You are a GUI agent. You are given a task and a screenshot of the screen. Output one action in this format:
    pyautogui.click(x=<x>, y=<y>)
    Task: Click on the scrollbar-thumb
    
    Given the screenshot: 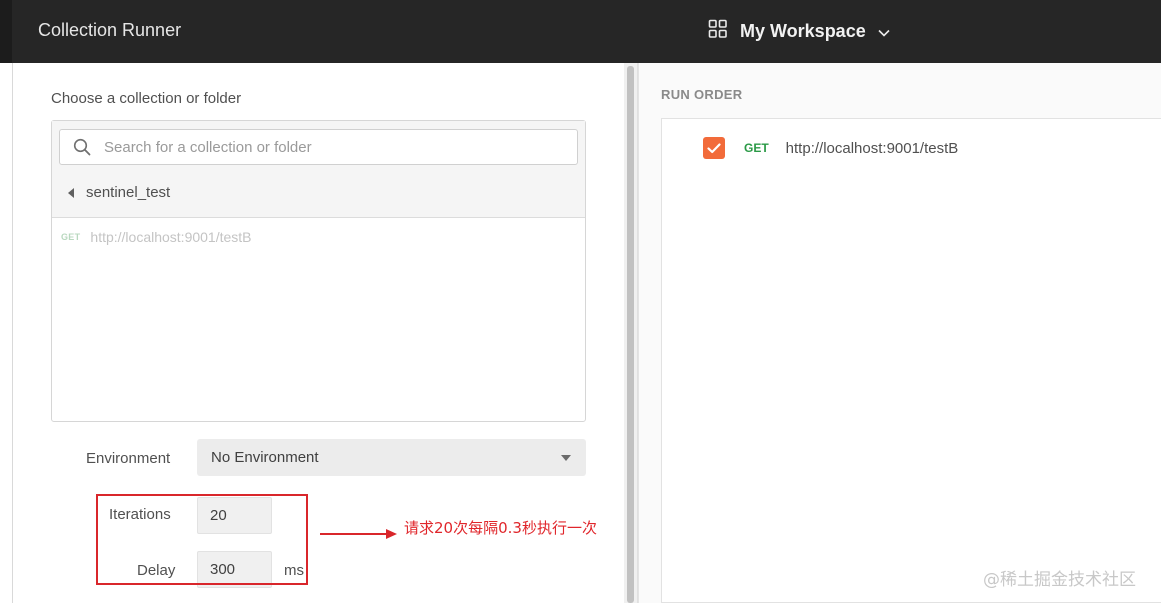 What is the action you would take?
    pyautogui.click(x=630, y=334)
    